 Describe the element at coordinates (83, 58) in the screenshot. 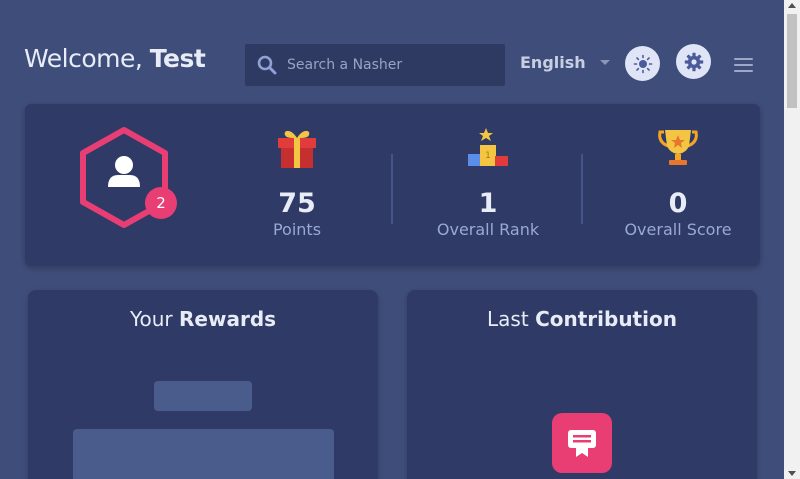

I see `welcome-prefix: Welcome,` at that location.